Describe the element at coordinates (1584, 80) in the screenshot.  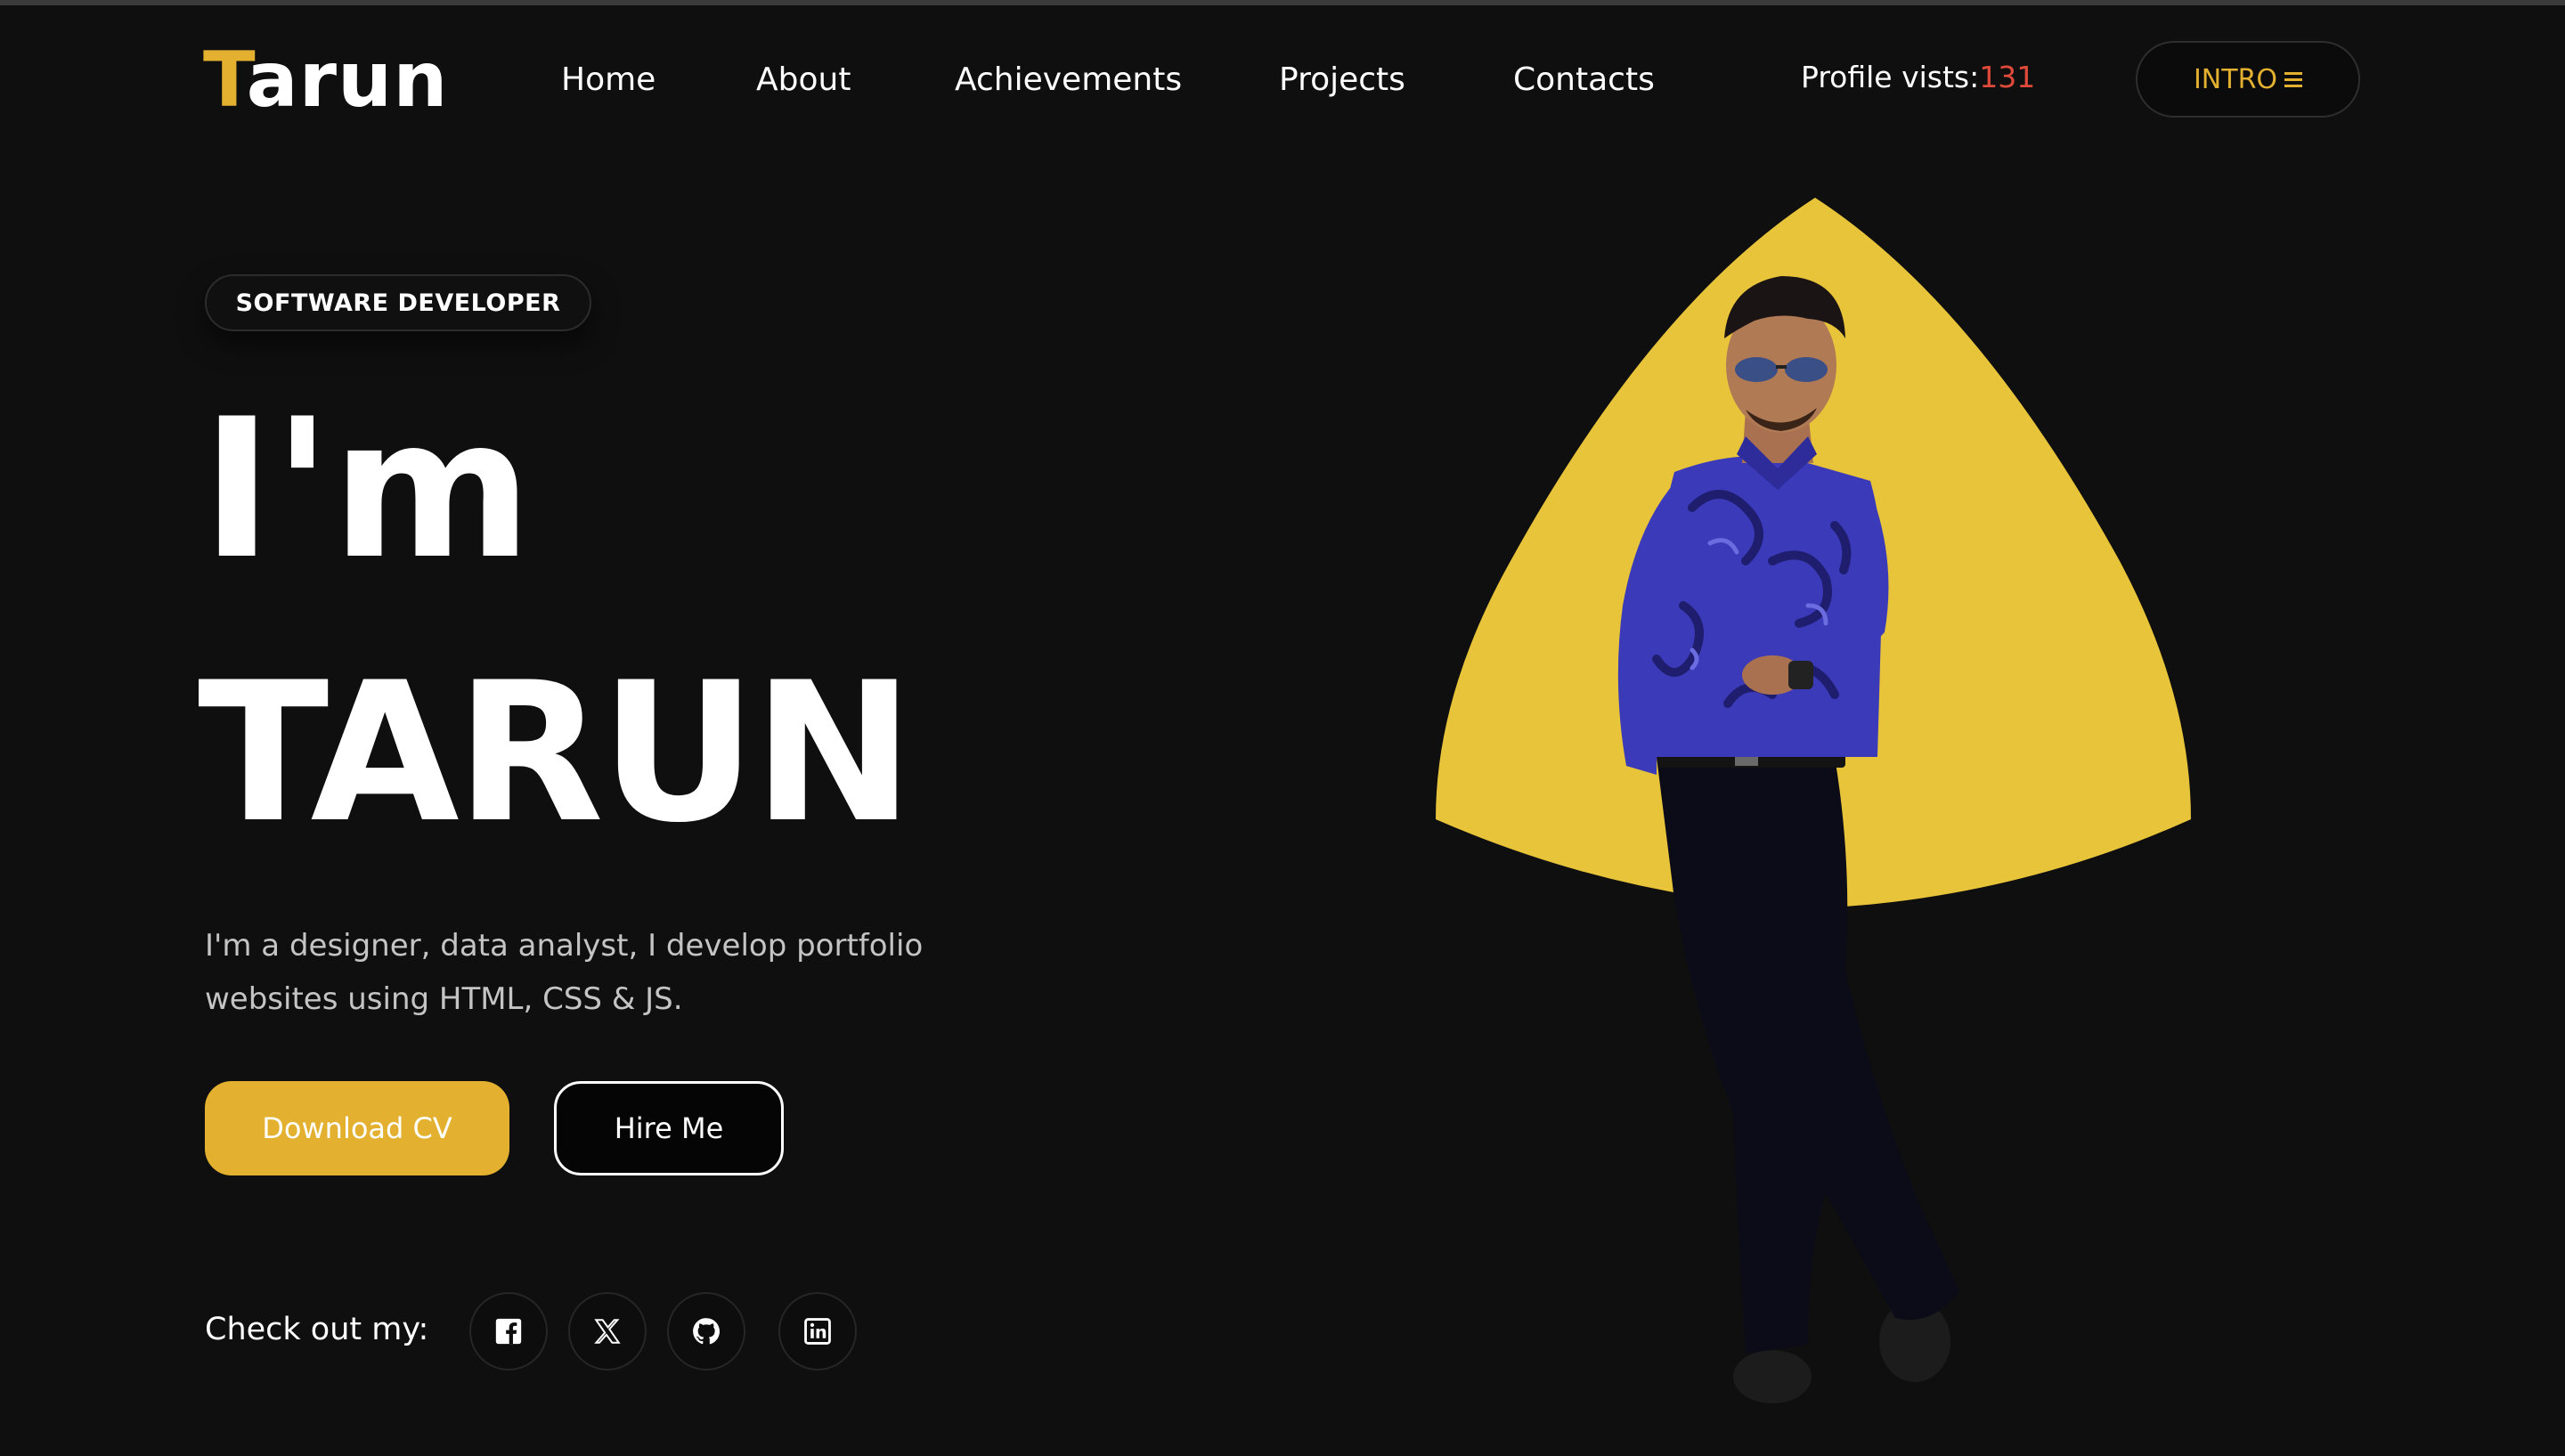
I see `nav-contacts: Contacts` at that location.